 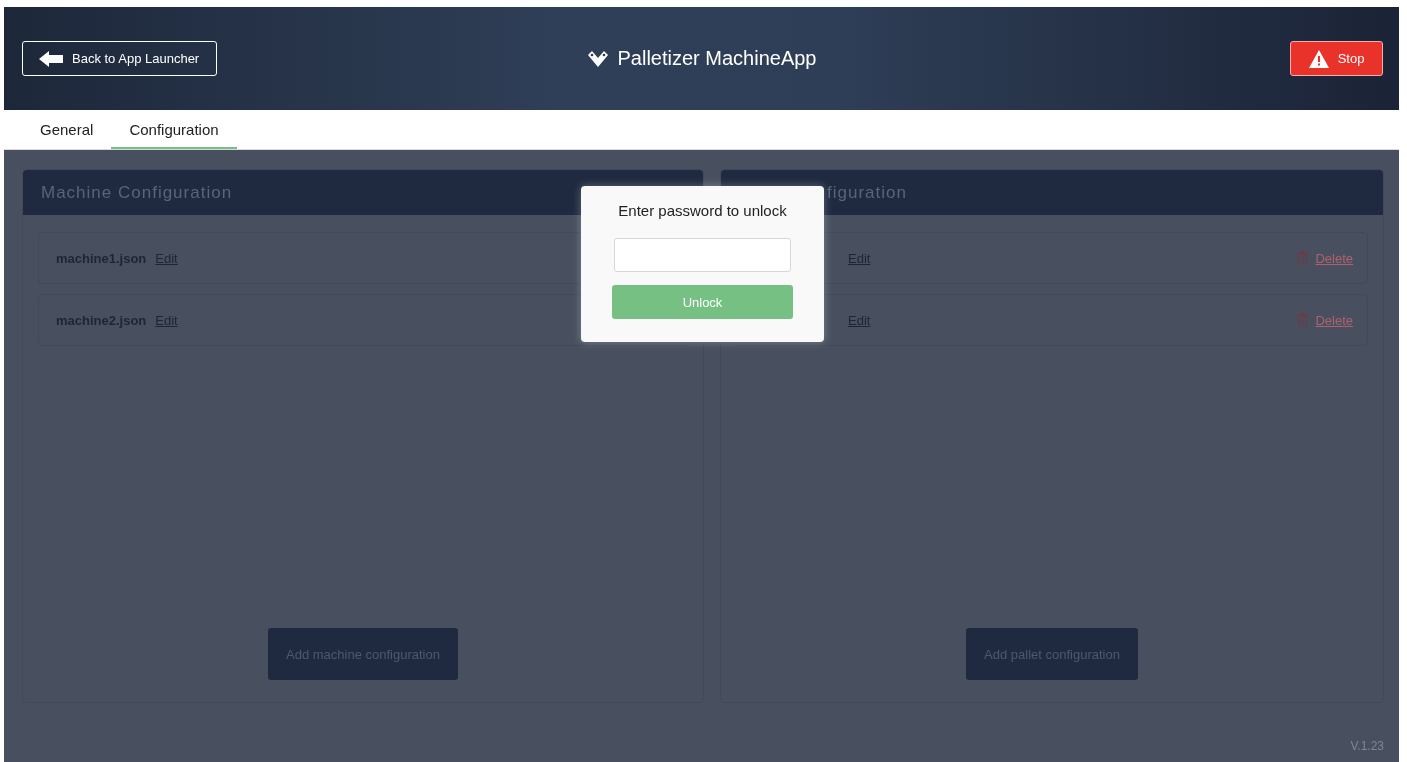 I want to click on panel-title: figuration, so click(x=866, y=192).